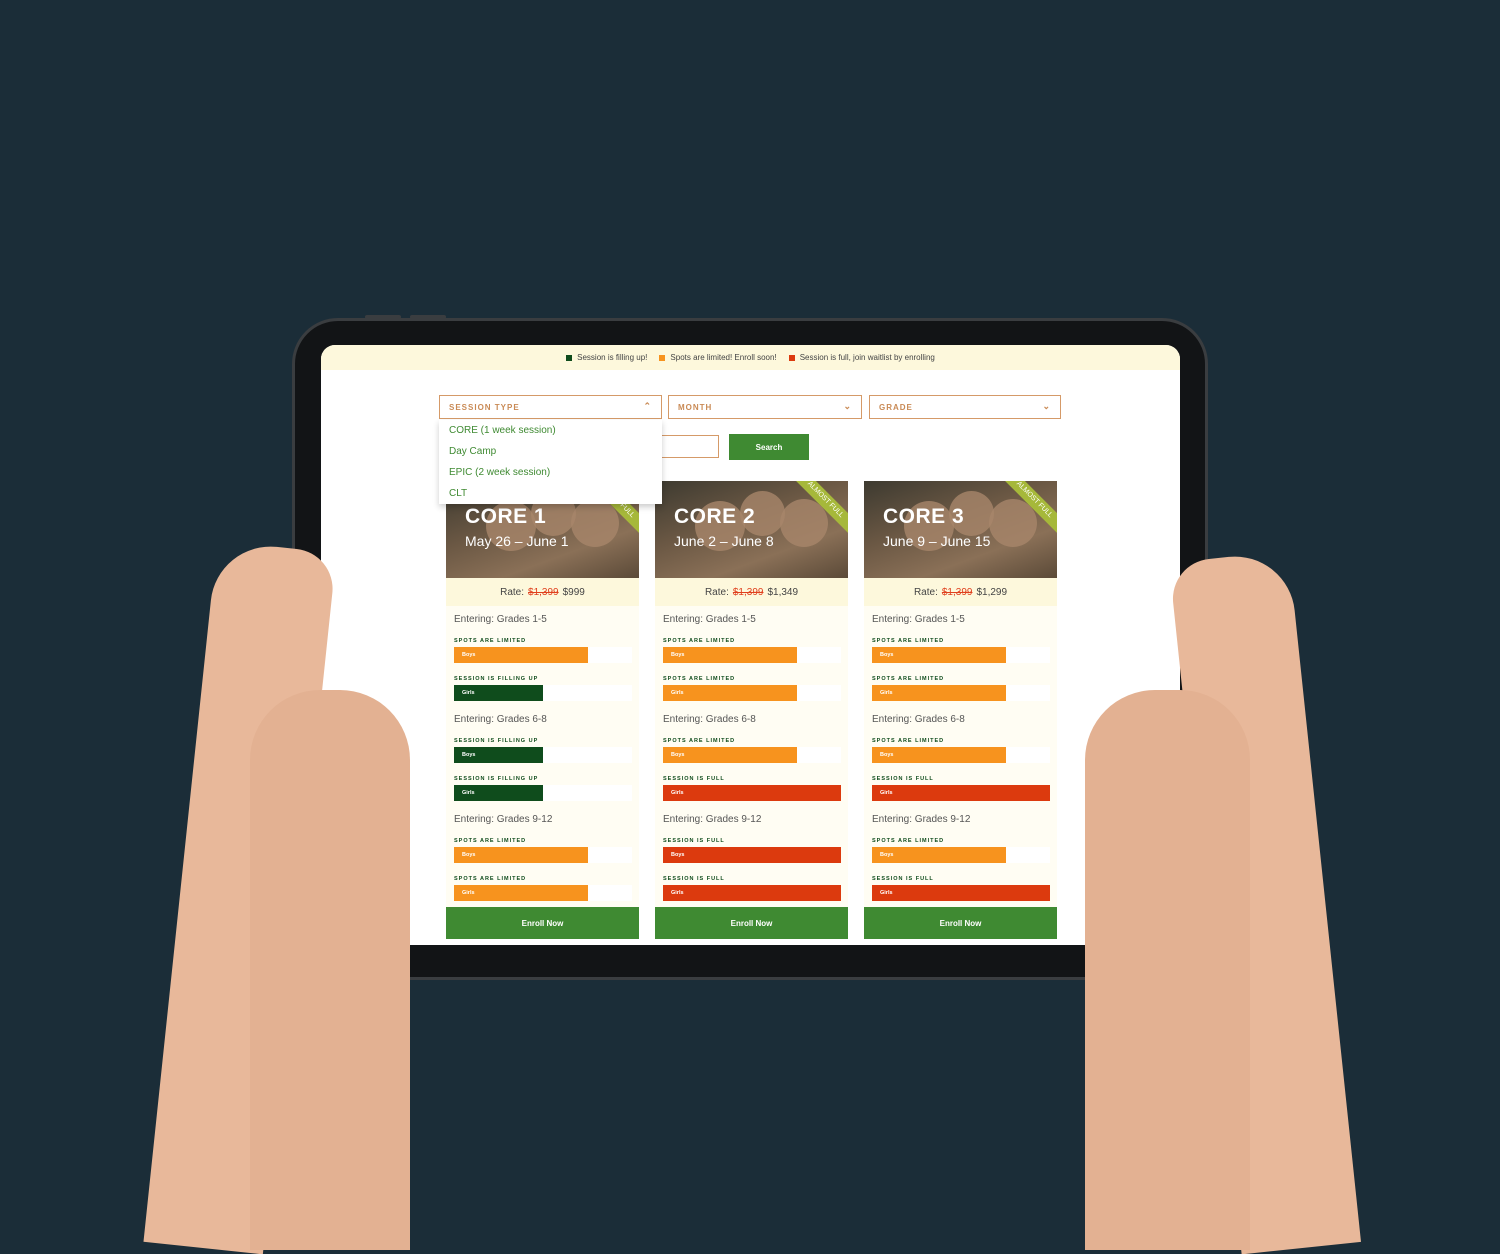  What do you see at coordinates (484, 407) in the screenshot?
I see `dropdown-label: SESSION TYPE` at bounding box center [484, 407].